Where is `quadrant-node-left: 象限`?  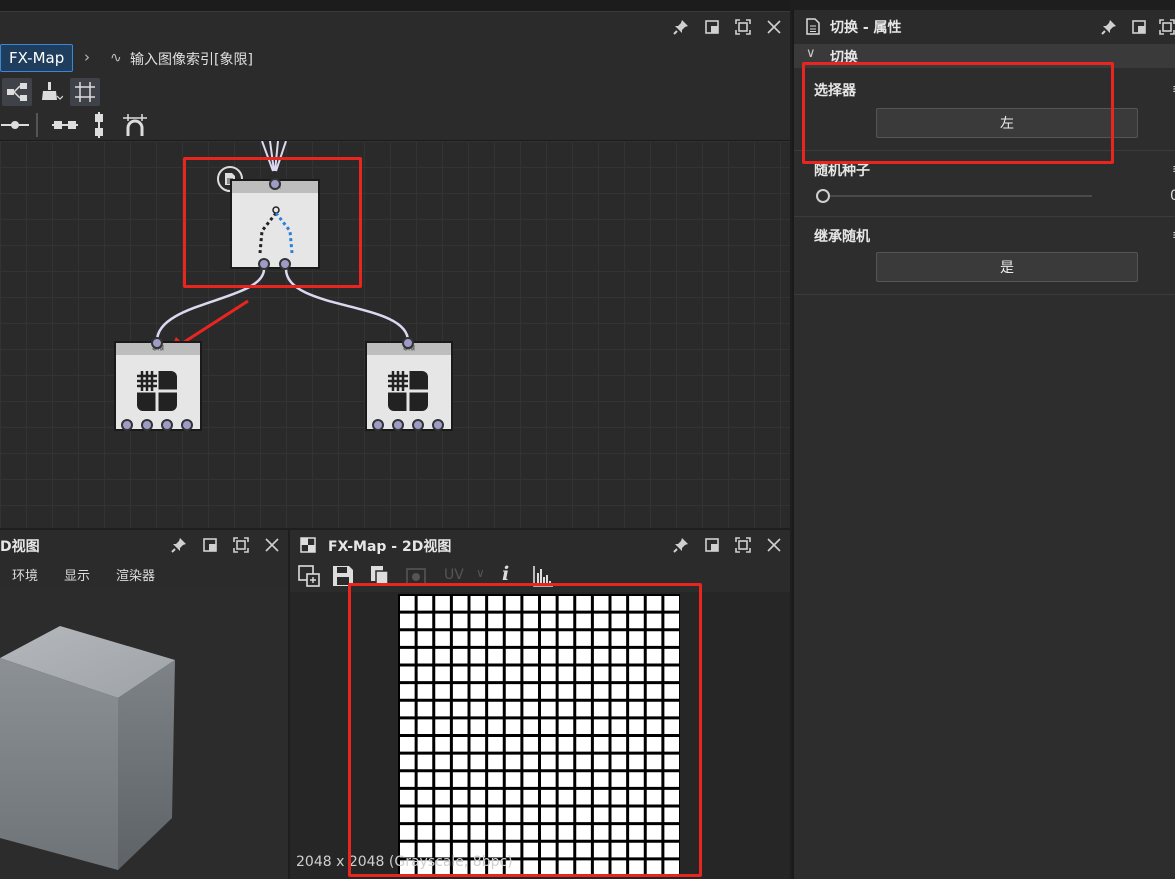 quadrant-node-left: 象限 is located at coordinates (158, 386).